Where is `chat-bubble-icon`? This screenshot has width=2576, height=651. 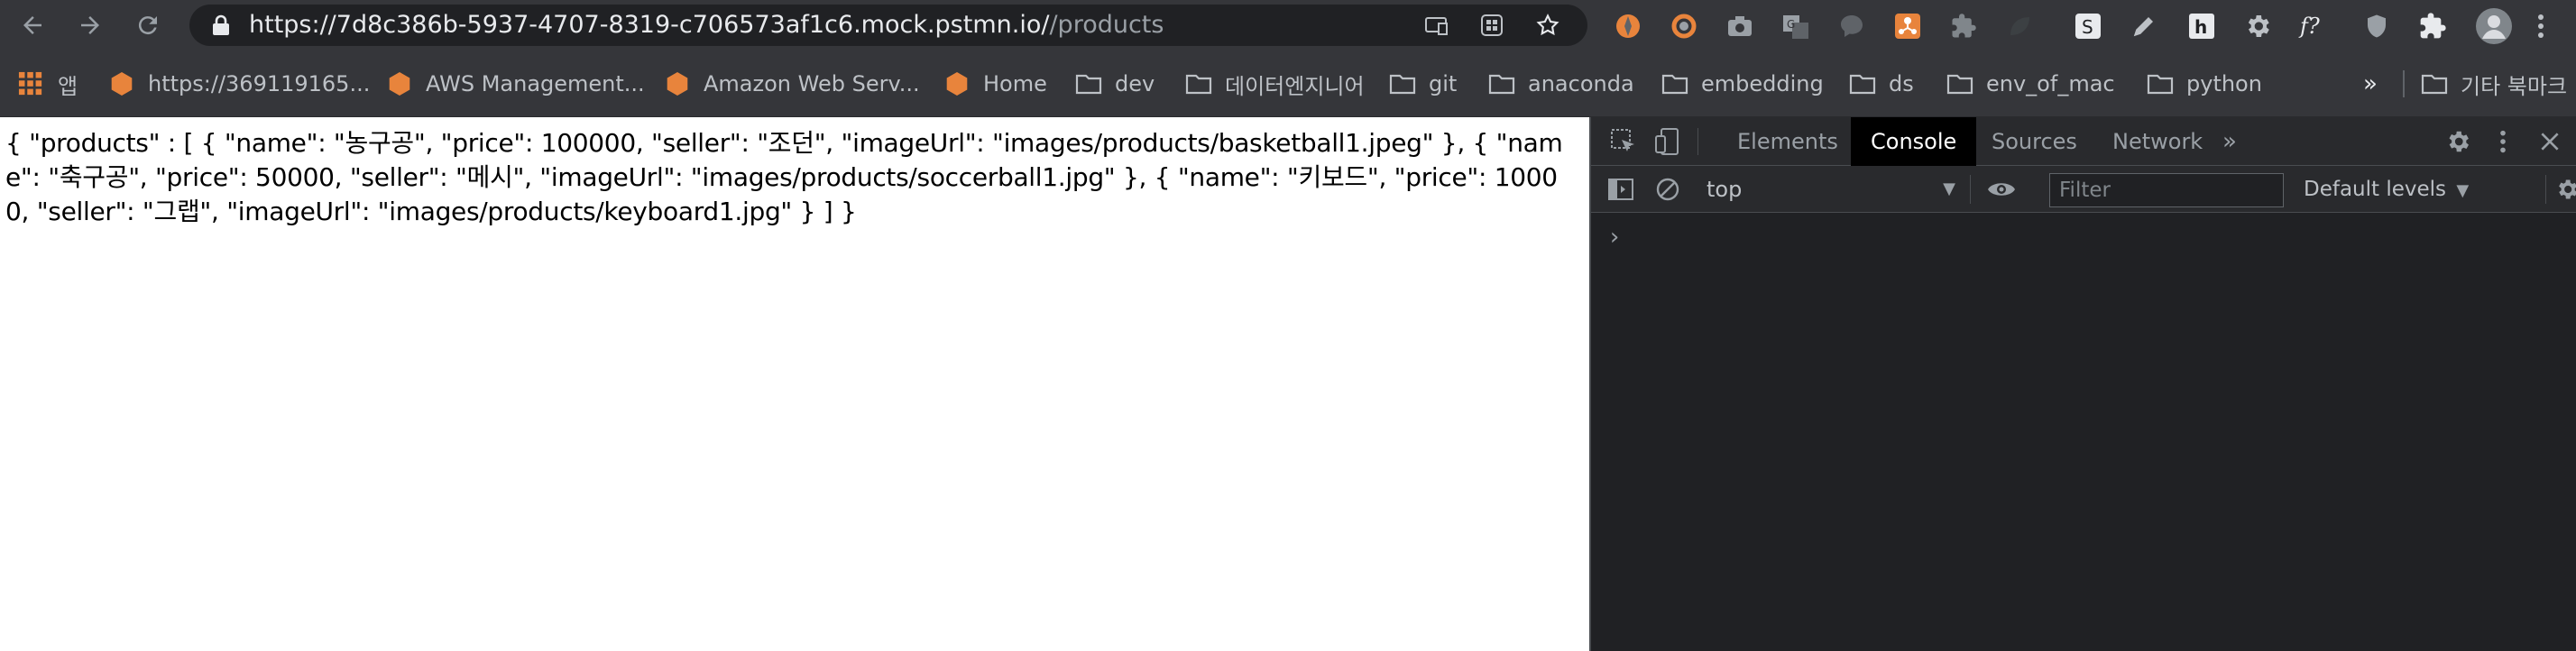 chat-bubble-icon is located at coordinates (1852, 26).